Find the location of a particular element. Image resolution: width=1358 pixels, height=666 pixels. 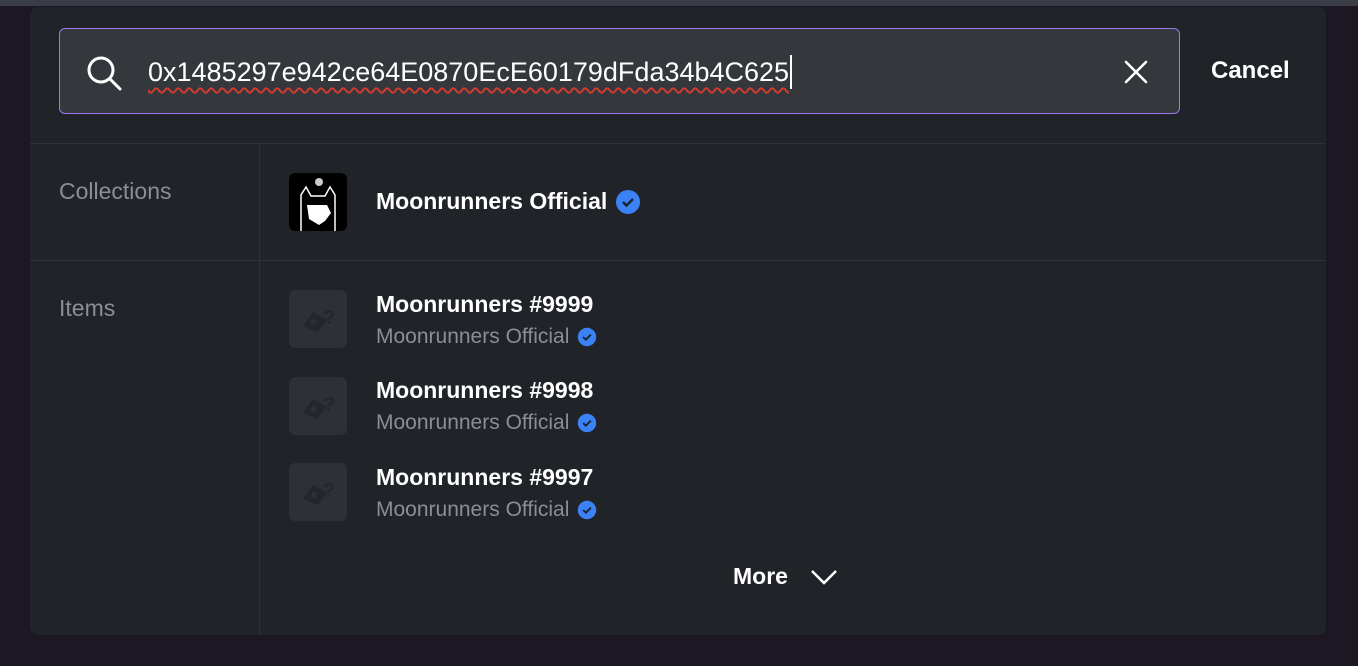

clear-icon is located at coordinates (1136, 72).